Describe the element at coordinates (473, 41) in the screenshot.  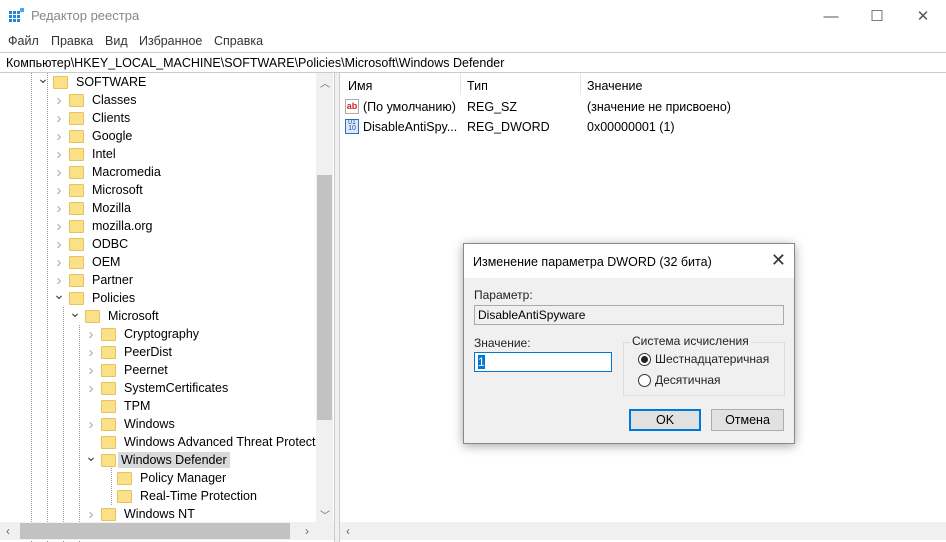
I see `menu-bar: Файл Правка Вид Избранное Справка` at that location.